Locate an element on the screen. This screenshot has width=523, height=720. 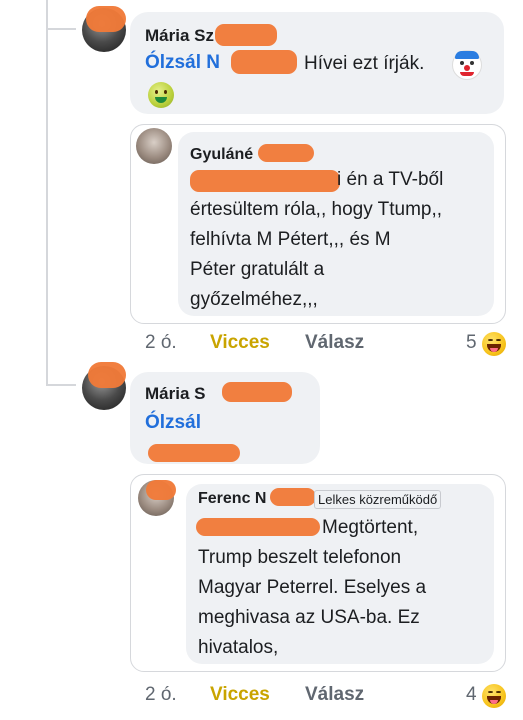
reaction-count: 5 is located at coordinates (471, 343).